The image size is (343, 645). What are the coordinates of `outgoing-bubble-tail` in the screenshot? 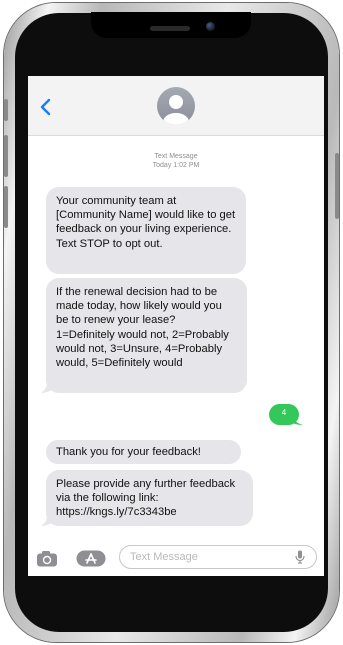 It's located at (298, 420).